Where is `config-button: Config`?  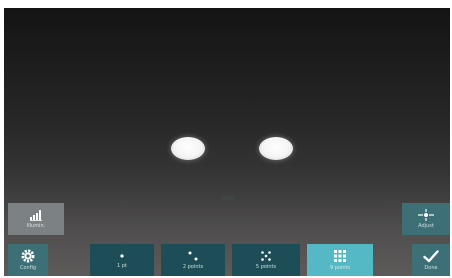
config-button: Config is located at coordinates (28, 260).